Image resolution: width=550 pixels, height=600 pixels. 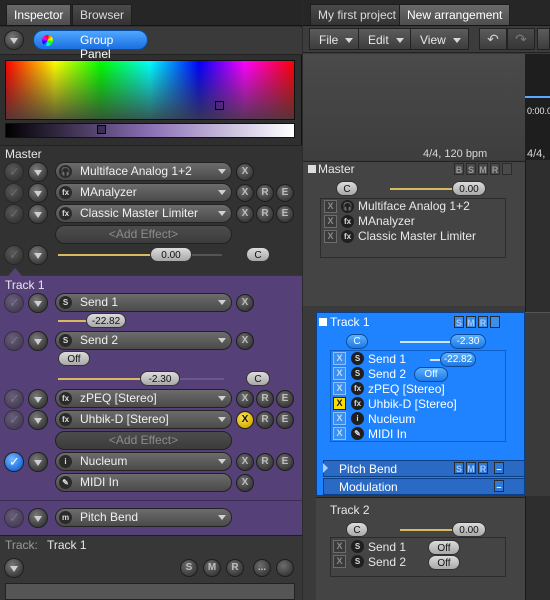 I want to click on track1-instrument-slot: i Nucleum, so click(x=143, y=461).